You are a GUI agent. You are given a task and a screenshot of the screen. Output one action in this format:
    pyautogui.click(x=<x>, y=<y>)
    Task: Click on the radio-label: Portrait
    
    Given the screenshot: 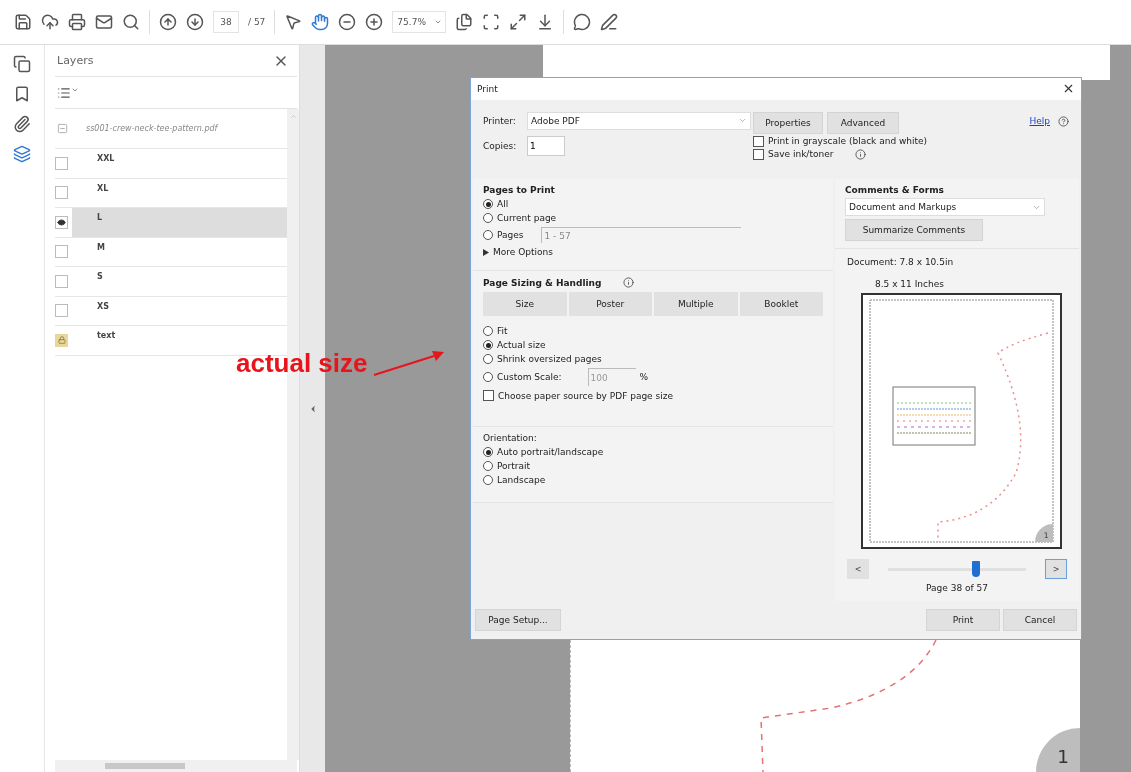 What is the action you would take?
    pyautogui.click(x=514, y=466)
    